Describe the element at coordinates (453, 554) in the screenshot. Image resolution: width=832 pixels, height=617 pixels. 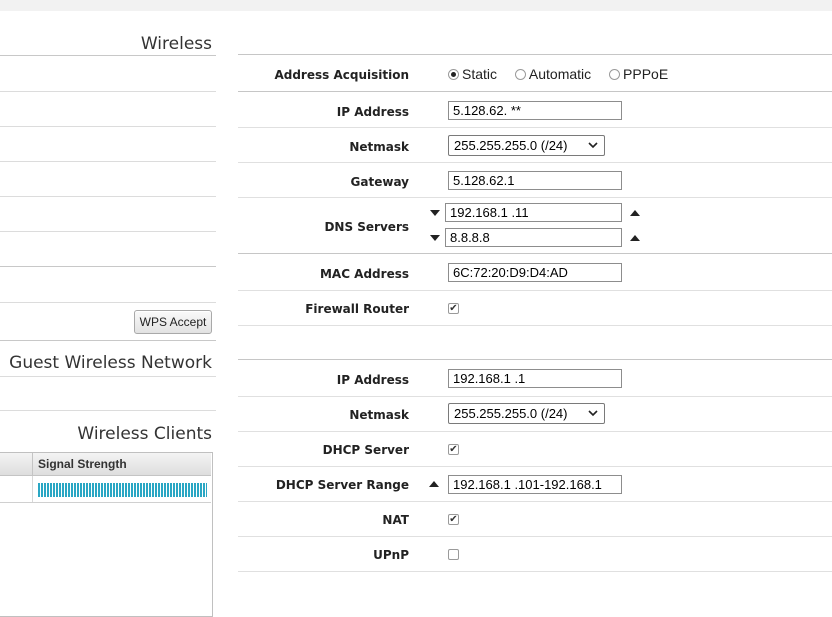
I see `upnp-checkbox` at that location.